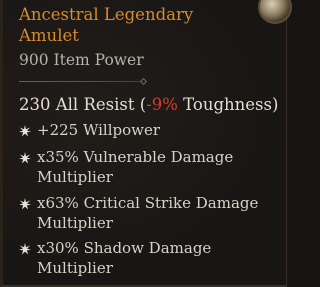  I want to click on affix-text: x35% Vulnerable Damage Multiplier, so click(135, 167).